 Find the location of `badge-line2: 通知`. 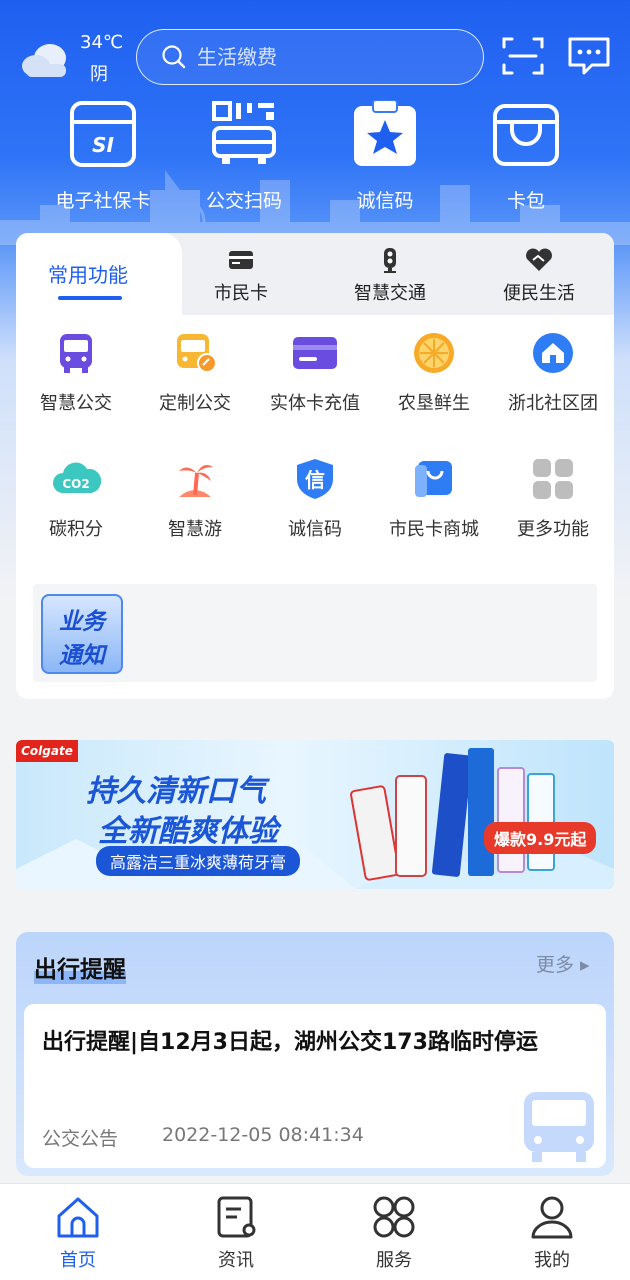

badge-line2: 通知 is located at coordinates (82, 656).